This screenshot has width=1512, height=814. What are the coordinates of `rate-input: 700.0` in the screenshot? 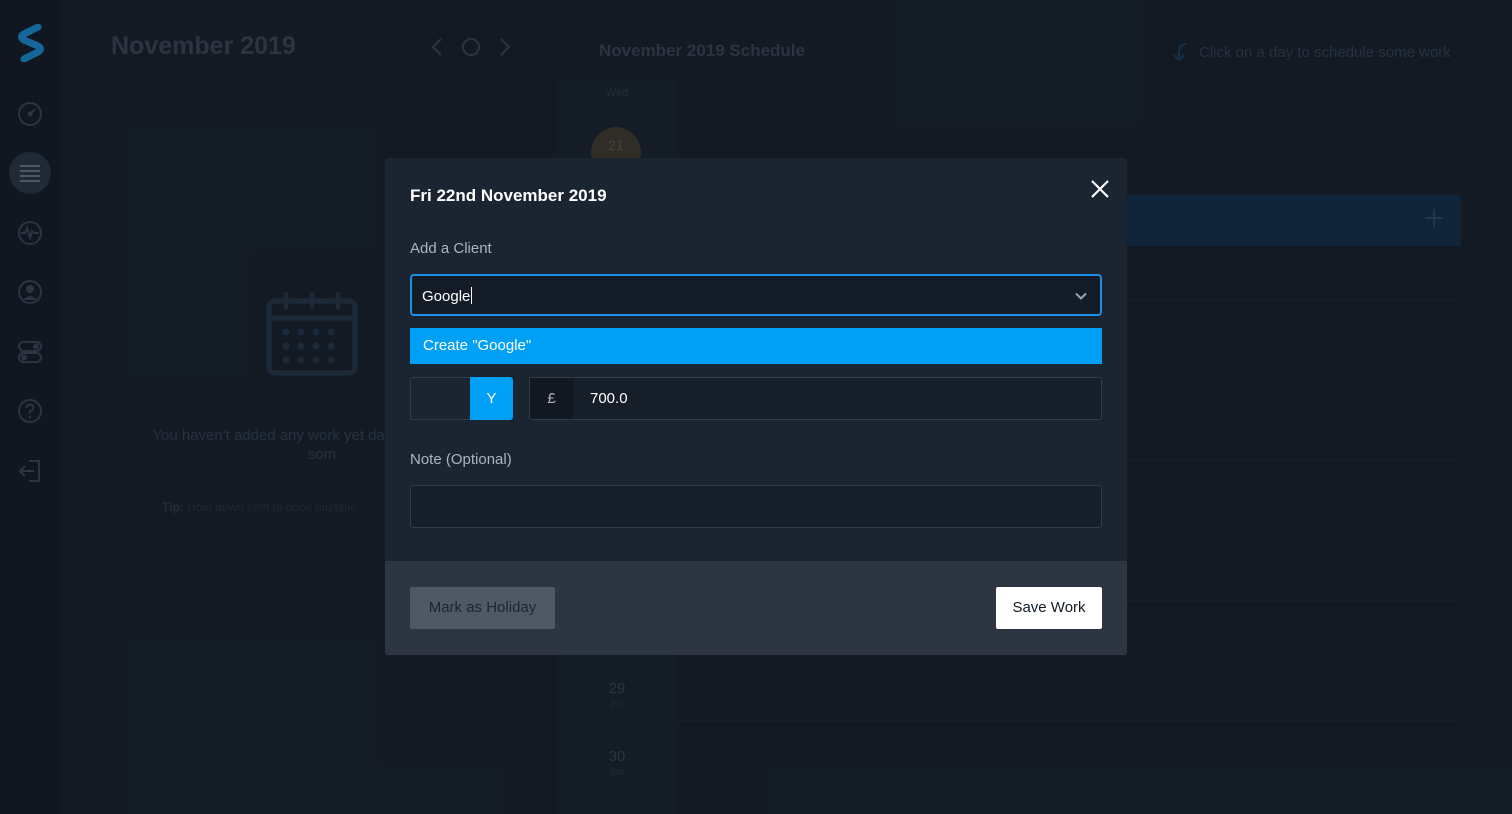 It's located at (609, 398).